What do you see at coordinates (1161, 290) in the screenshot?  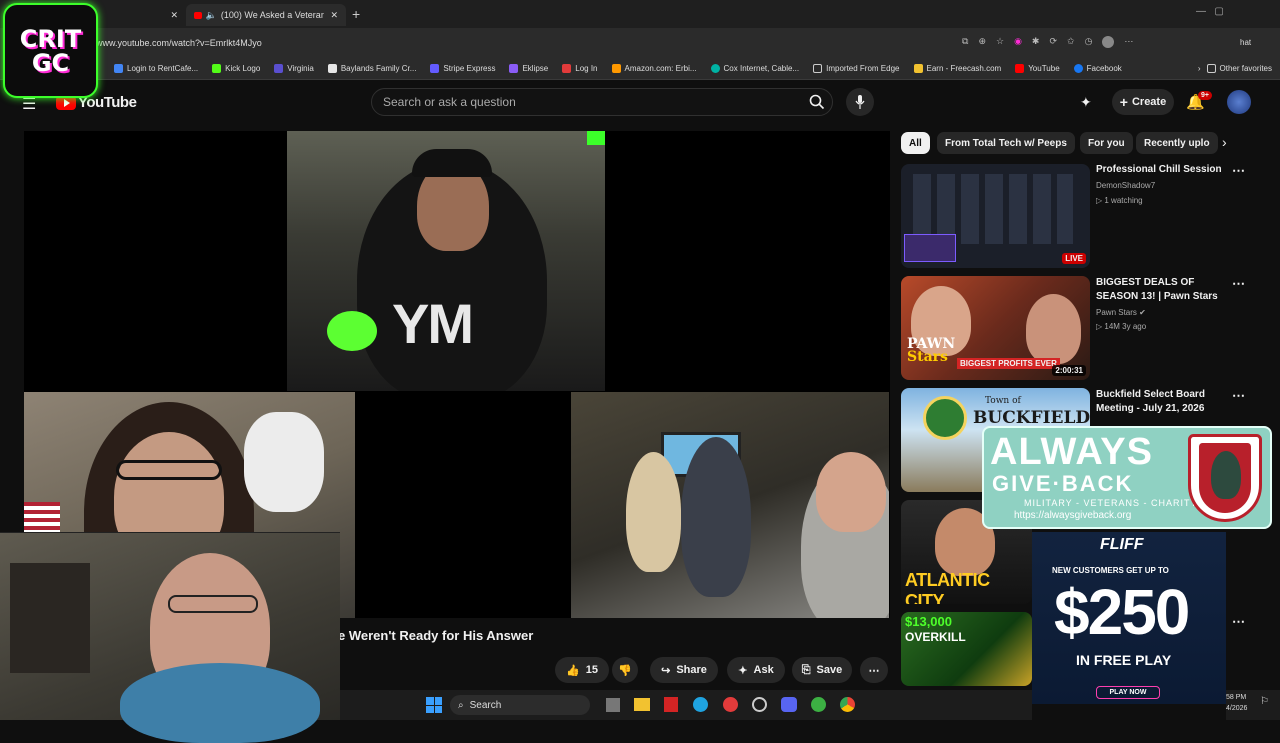 I see `recommended-title: BIGGEST DEALS OF SEASON 13! | Pawn Stars` at bounding box center [1161, 290].